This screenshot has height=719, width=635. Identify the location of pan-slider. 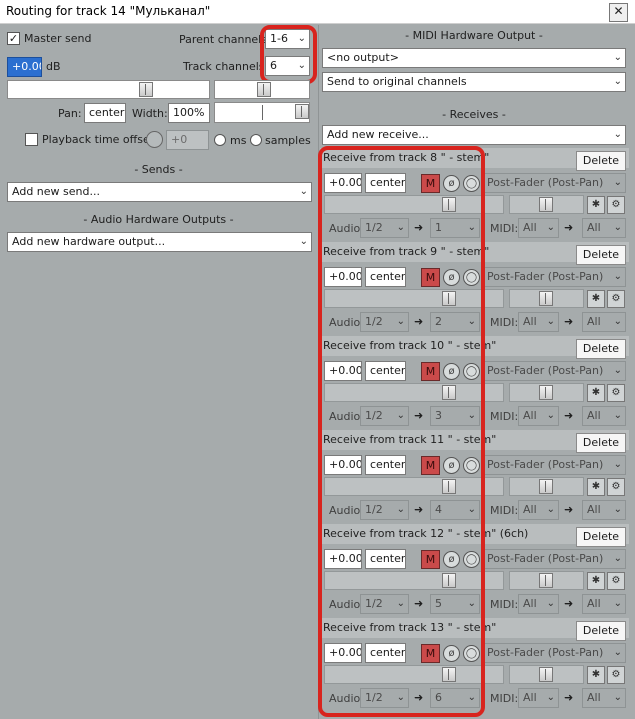
(262, 89).